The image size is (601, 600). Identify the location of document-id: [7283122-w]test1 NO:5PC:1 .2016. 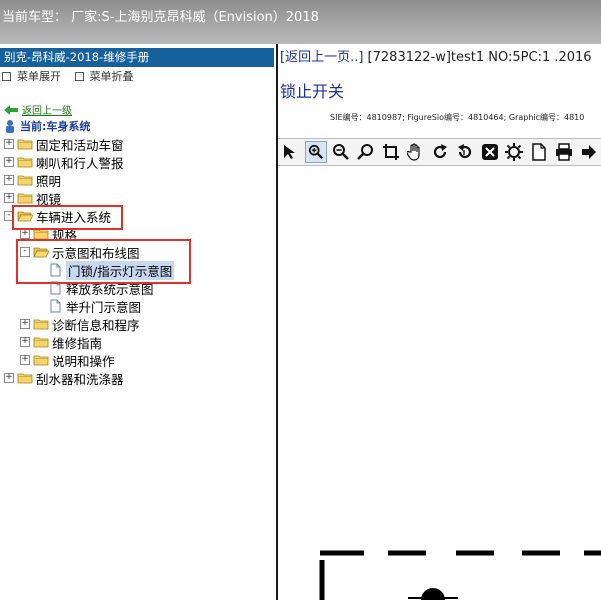
(477, 57).